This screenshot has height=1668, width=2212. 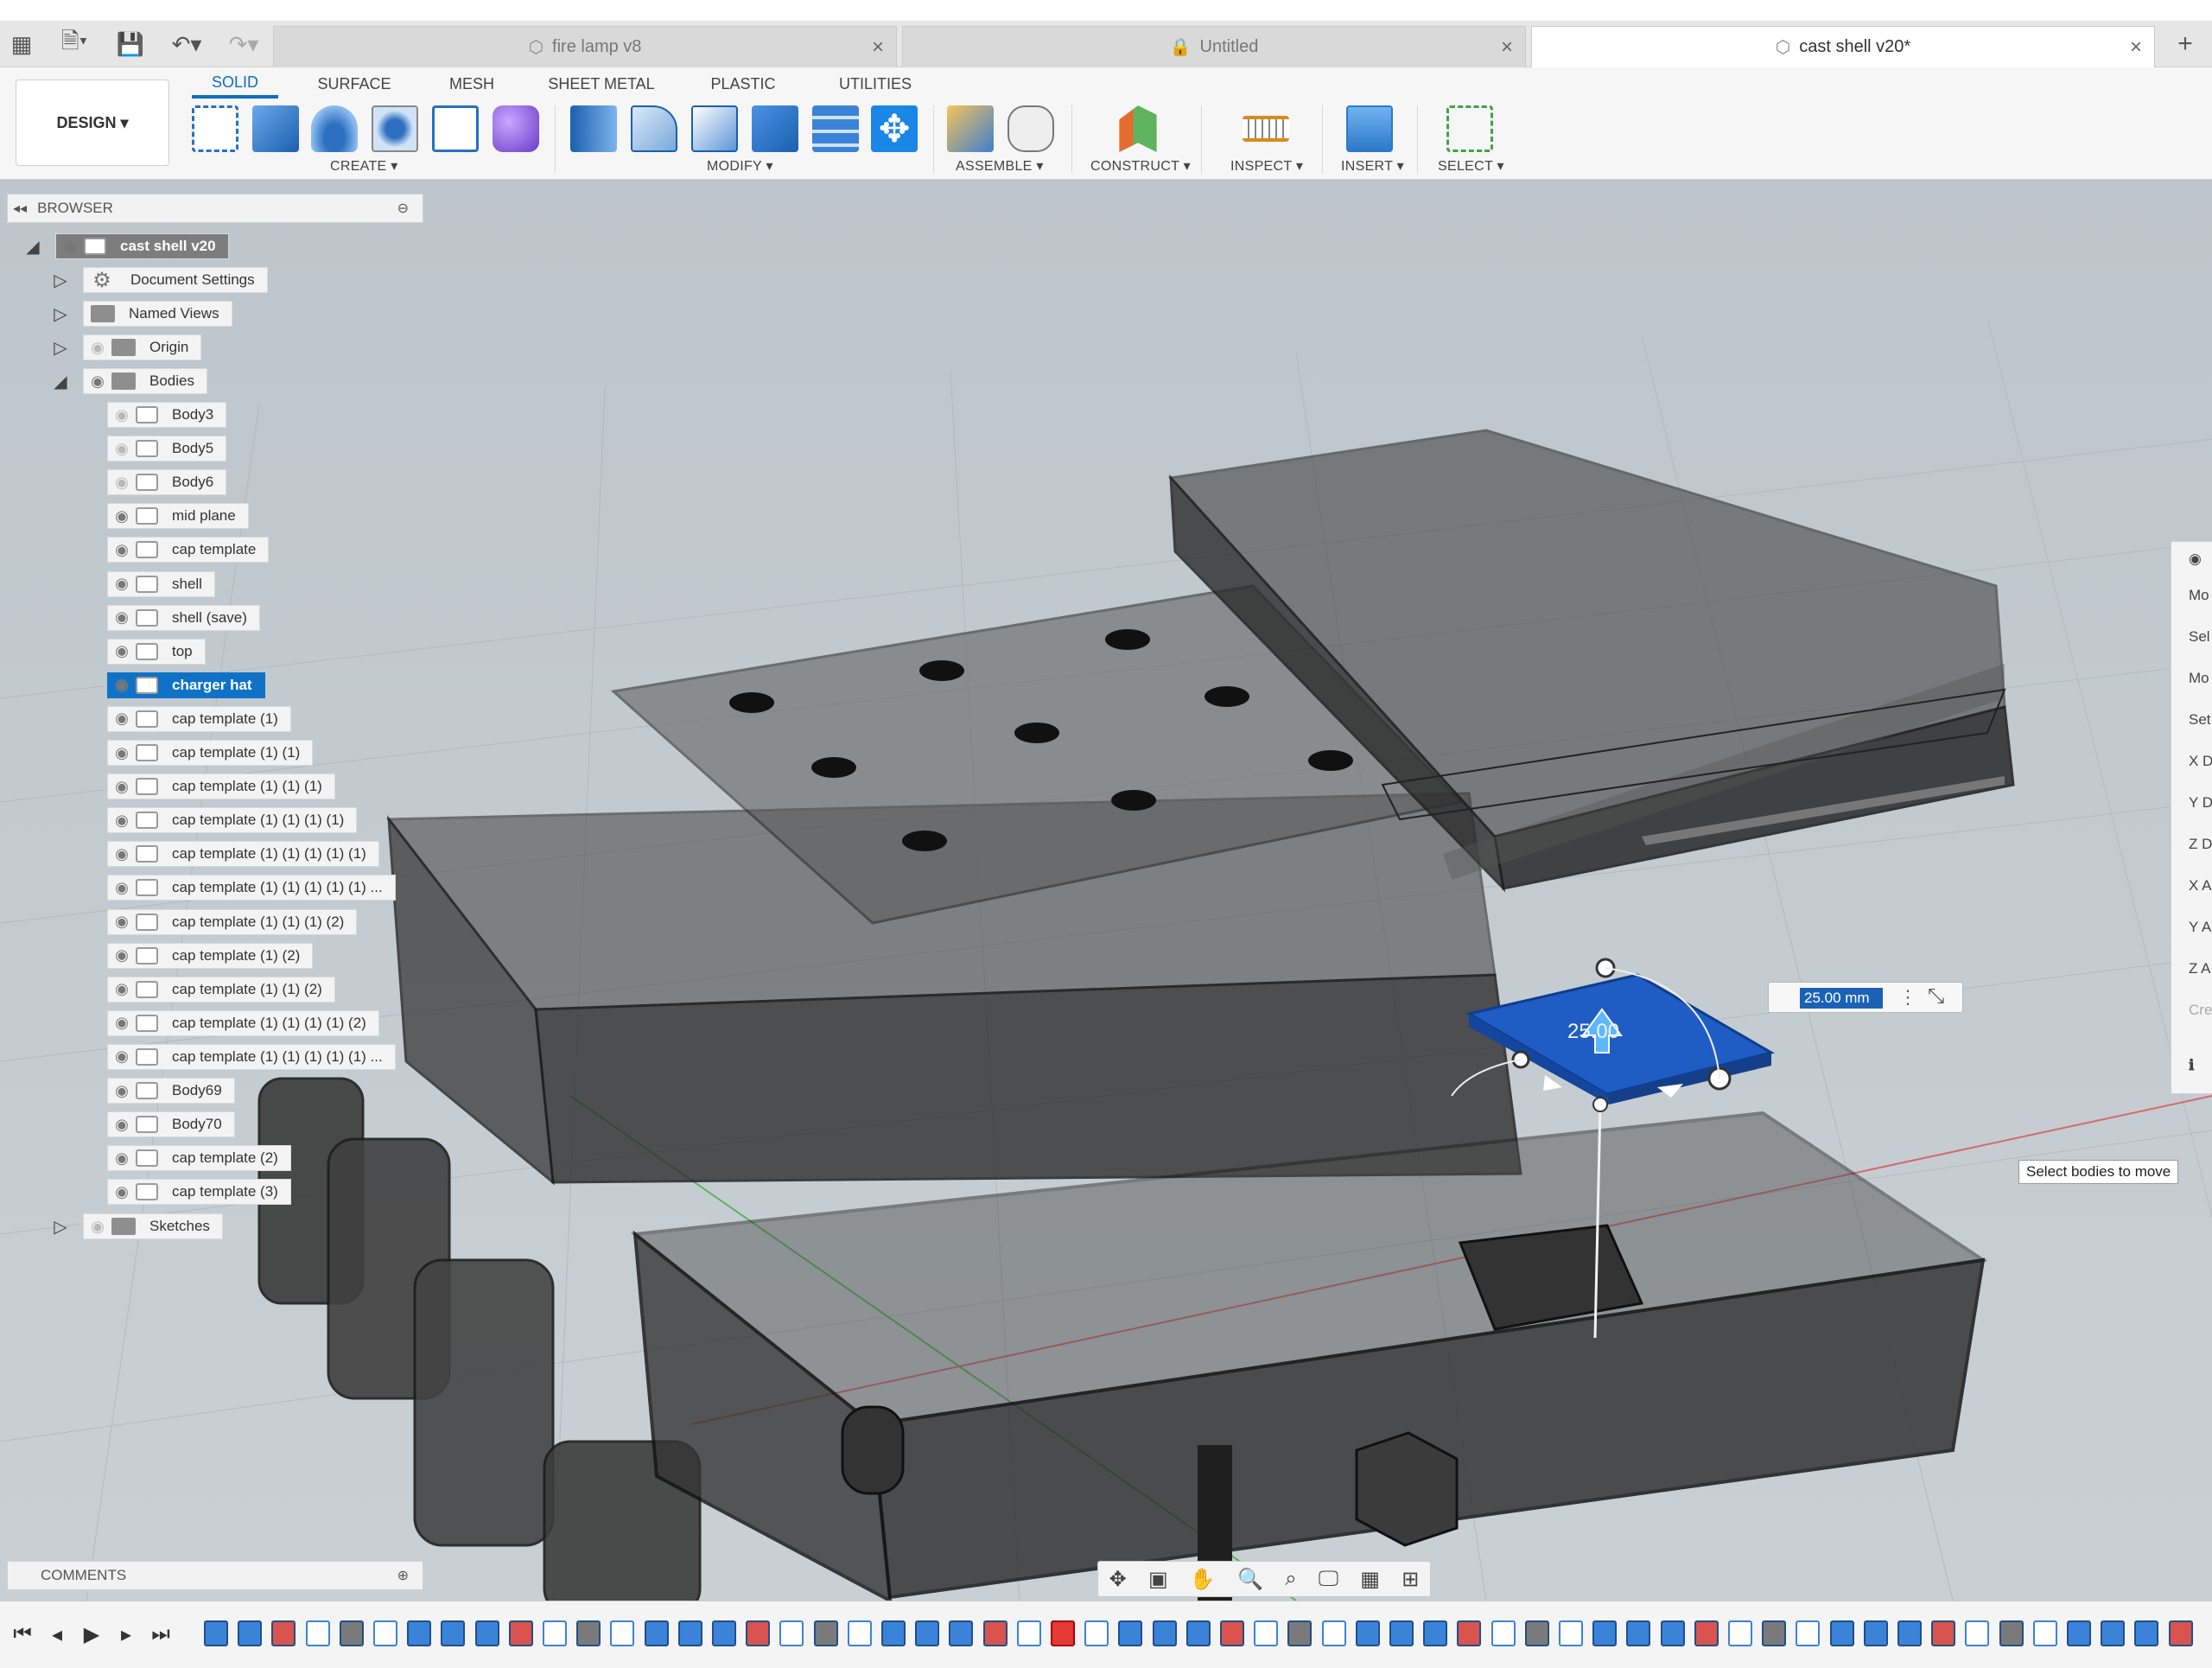 I want to click on info-icon: ℹ, so click(x=2200, y=1065).